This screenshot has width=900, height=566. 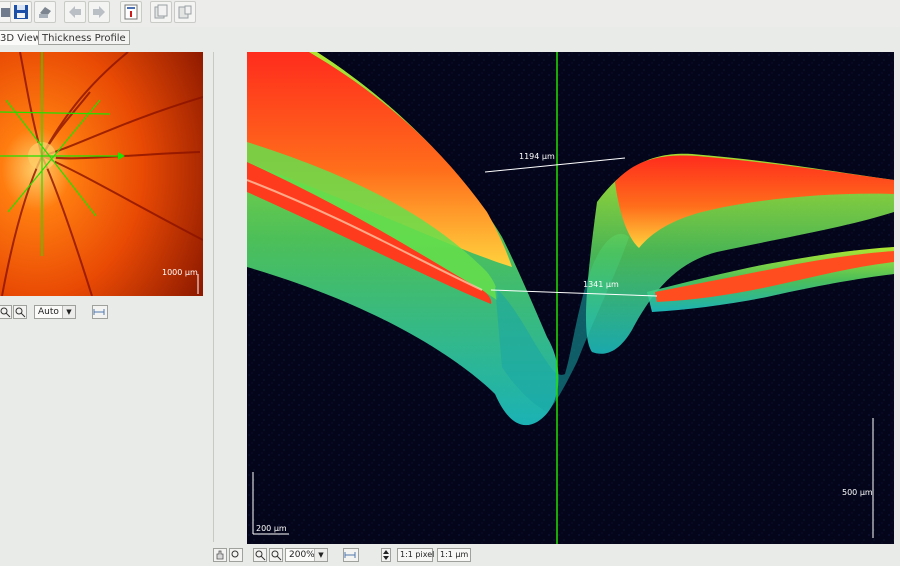 I want to click on micron-ratio-display: 1:1 µm, so click(x=454, y=555).